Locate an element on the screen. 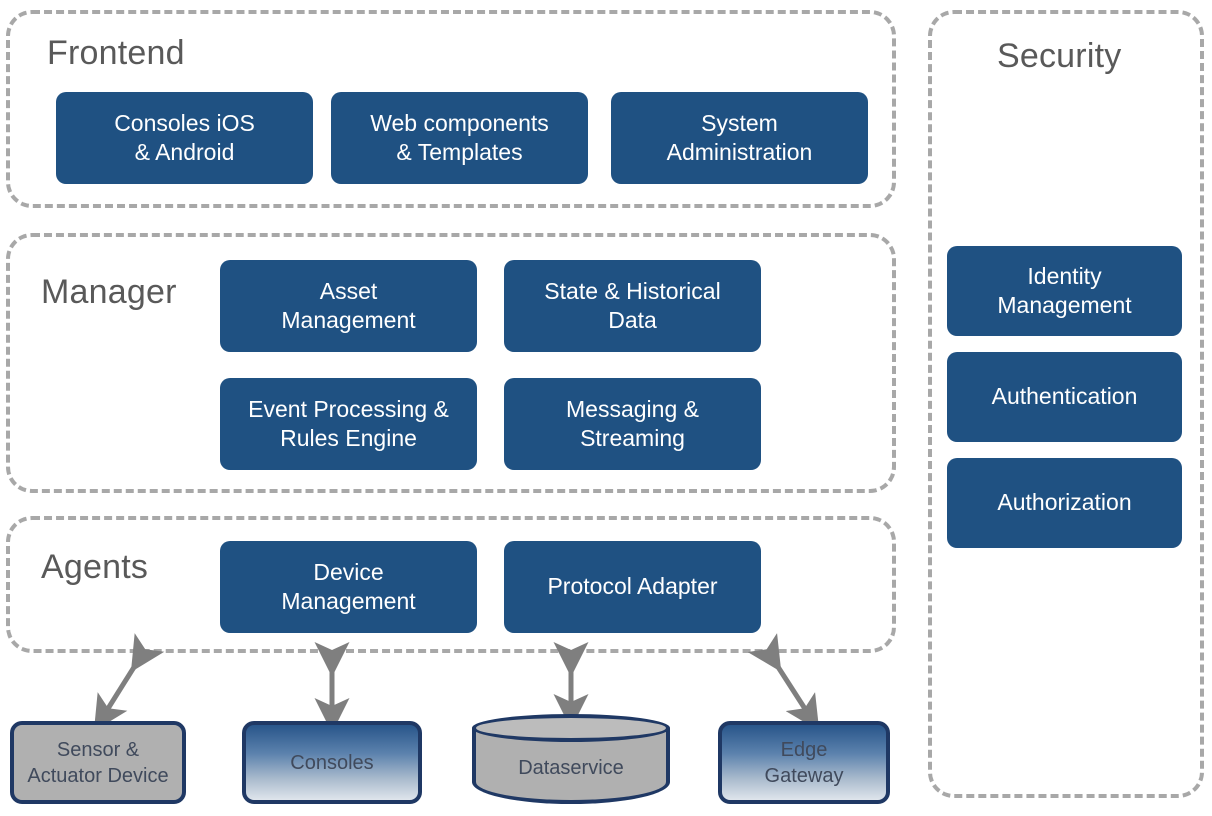 The image size is (1212, 816). component-label-line2: Data is located at coordinates (632, 320).